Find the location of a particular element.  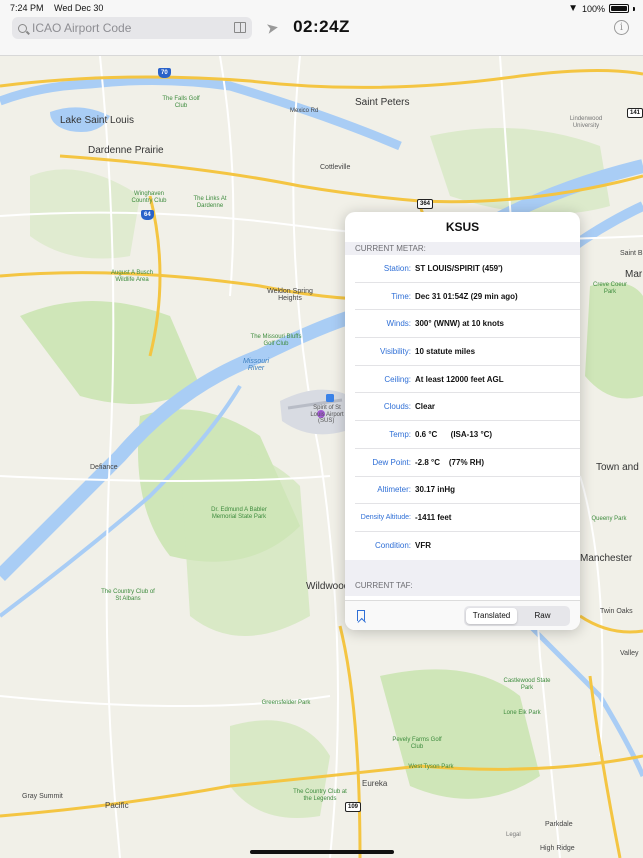

row-label: Station: is located at coordinates (397, 268).